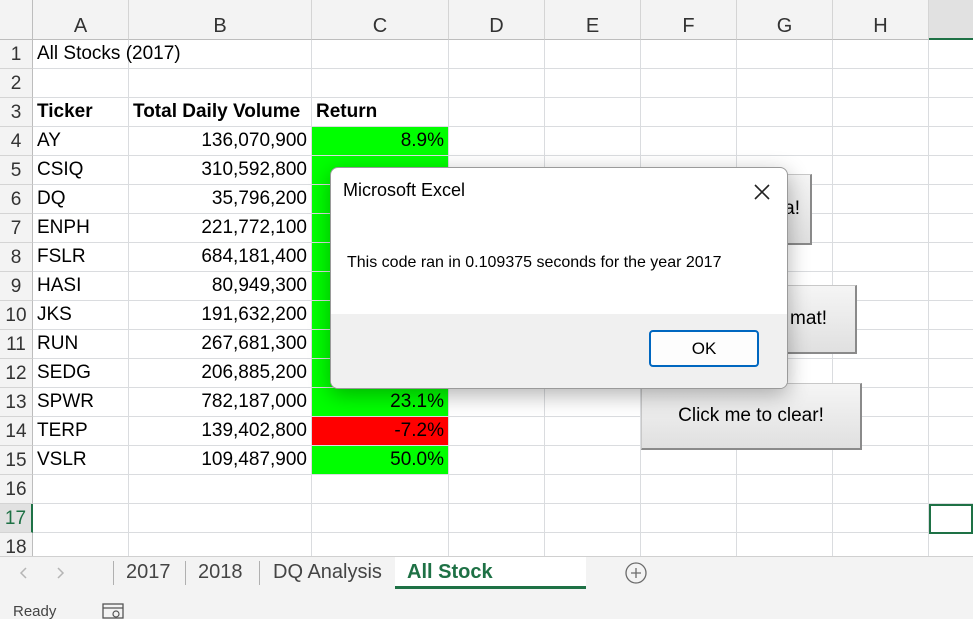  What do you see at coordinates (881, 20) in the screenshot?
I see `column-header-h: H` at bounding box center [881, 20].